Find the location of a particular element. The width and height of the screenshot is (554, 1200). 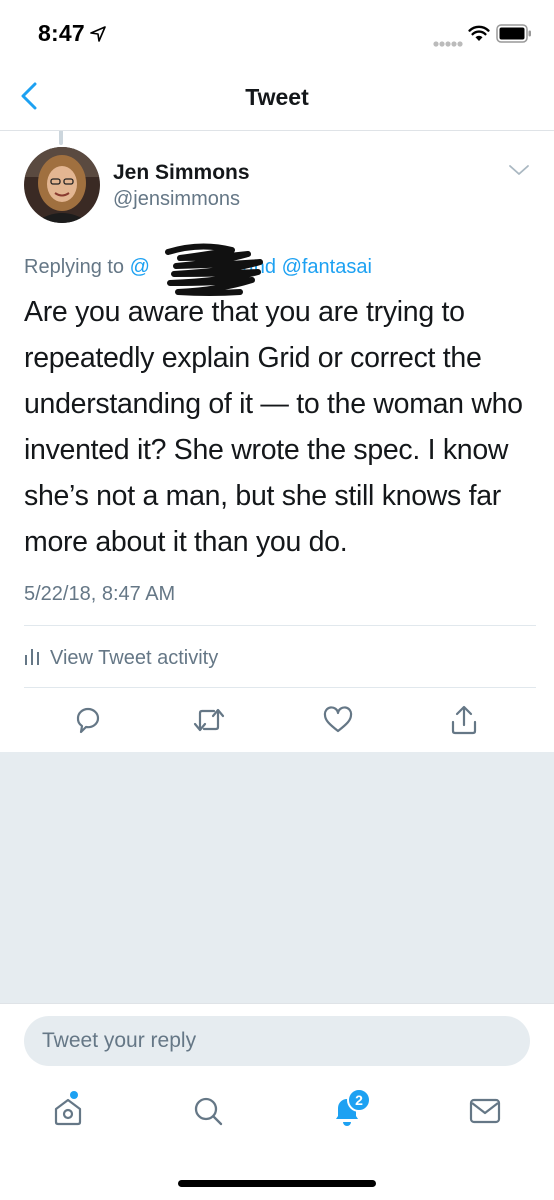

share-button is located at coordinates (464, 722).